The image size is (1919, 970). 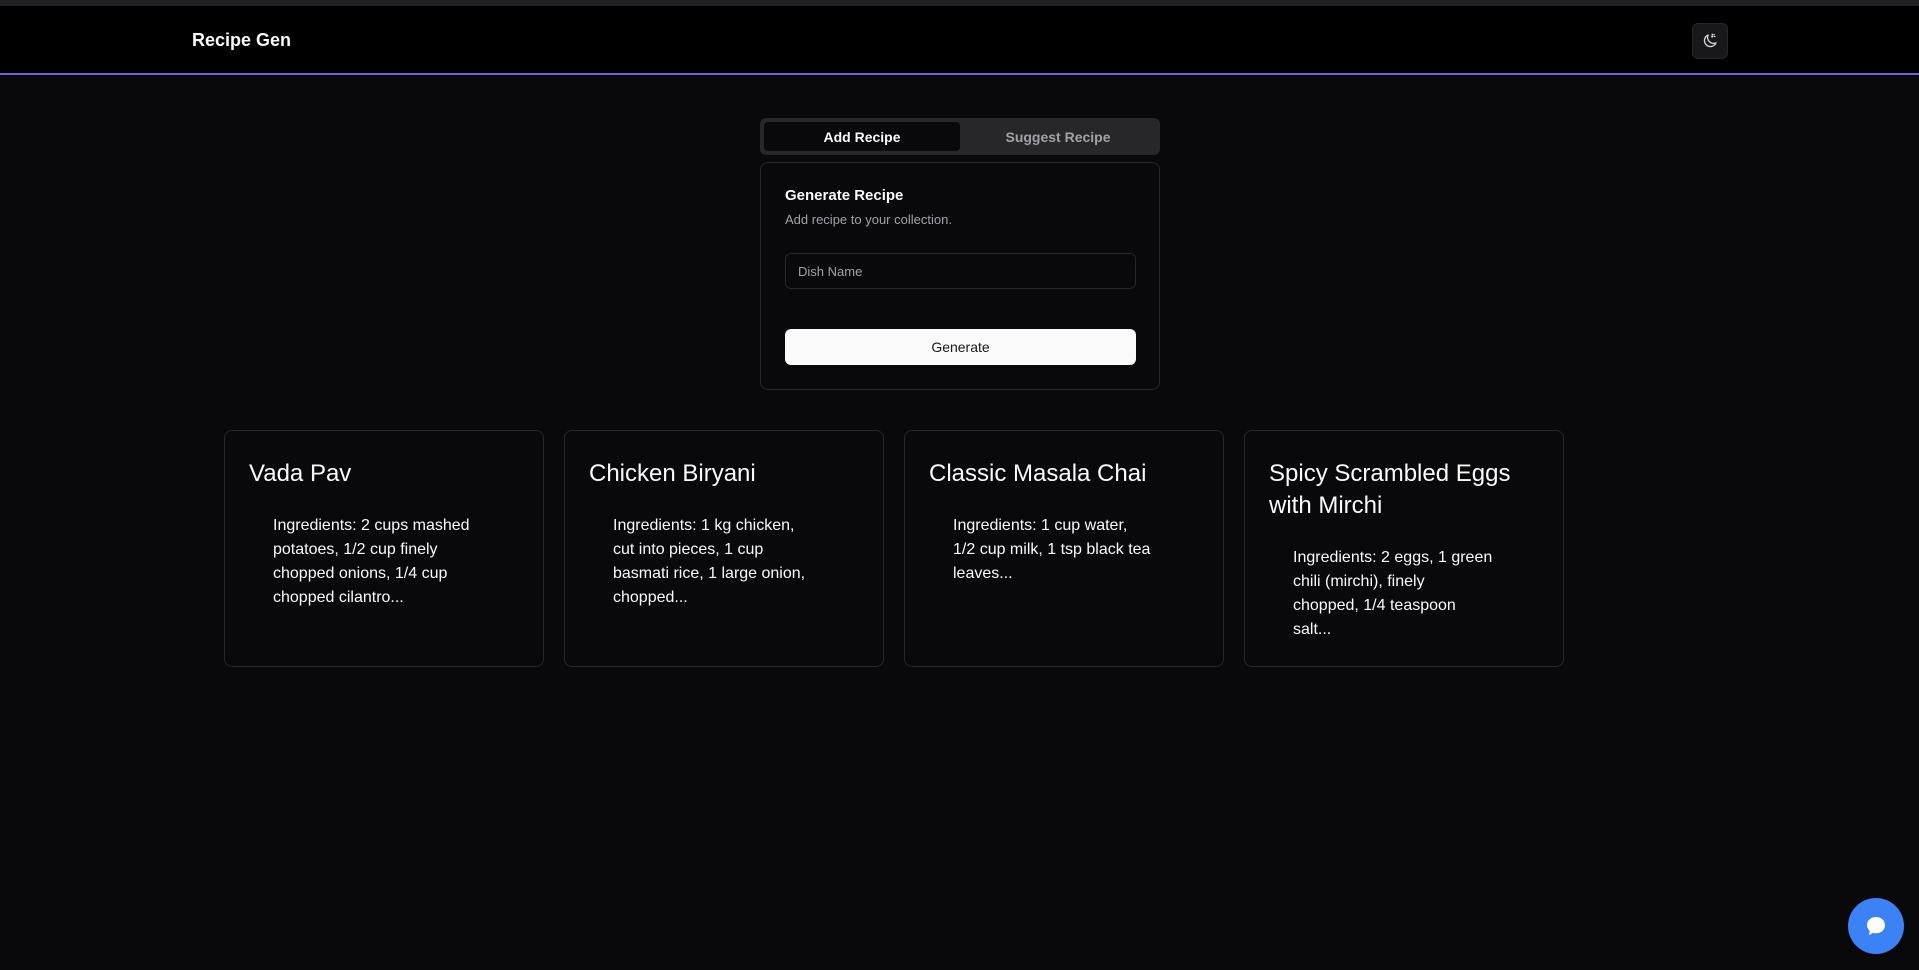 I want to click on chat-bubble-icon, so click(x=1876, y=926).